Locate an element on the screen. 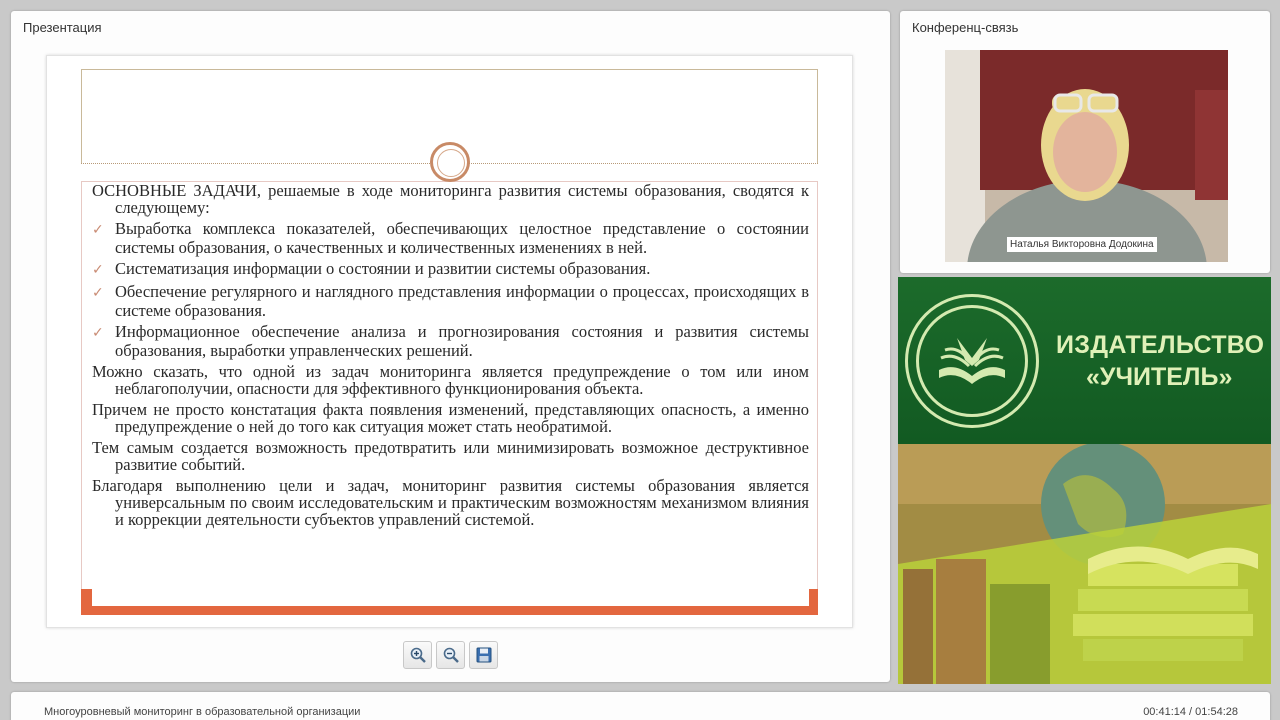  slide-ring-ornament is located at coordinates (450, 162).